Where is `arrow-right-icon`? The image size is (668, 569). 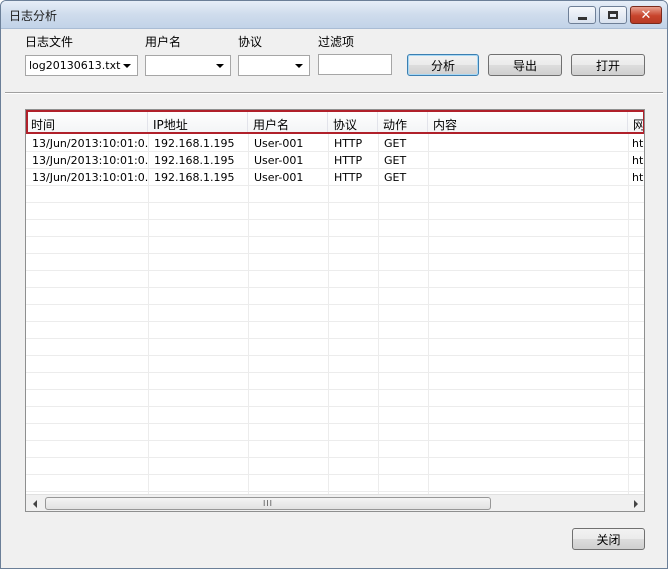 arrow-right-icon is located at coordinates (635, 503).